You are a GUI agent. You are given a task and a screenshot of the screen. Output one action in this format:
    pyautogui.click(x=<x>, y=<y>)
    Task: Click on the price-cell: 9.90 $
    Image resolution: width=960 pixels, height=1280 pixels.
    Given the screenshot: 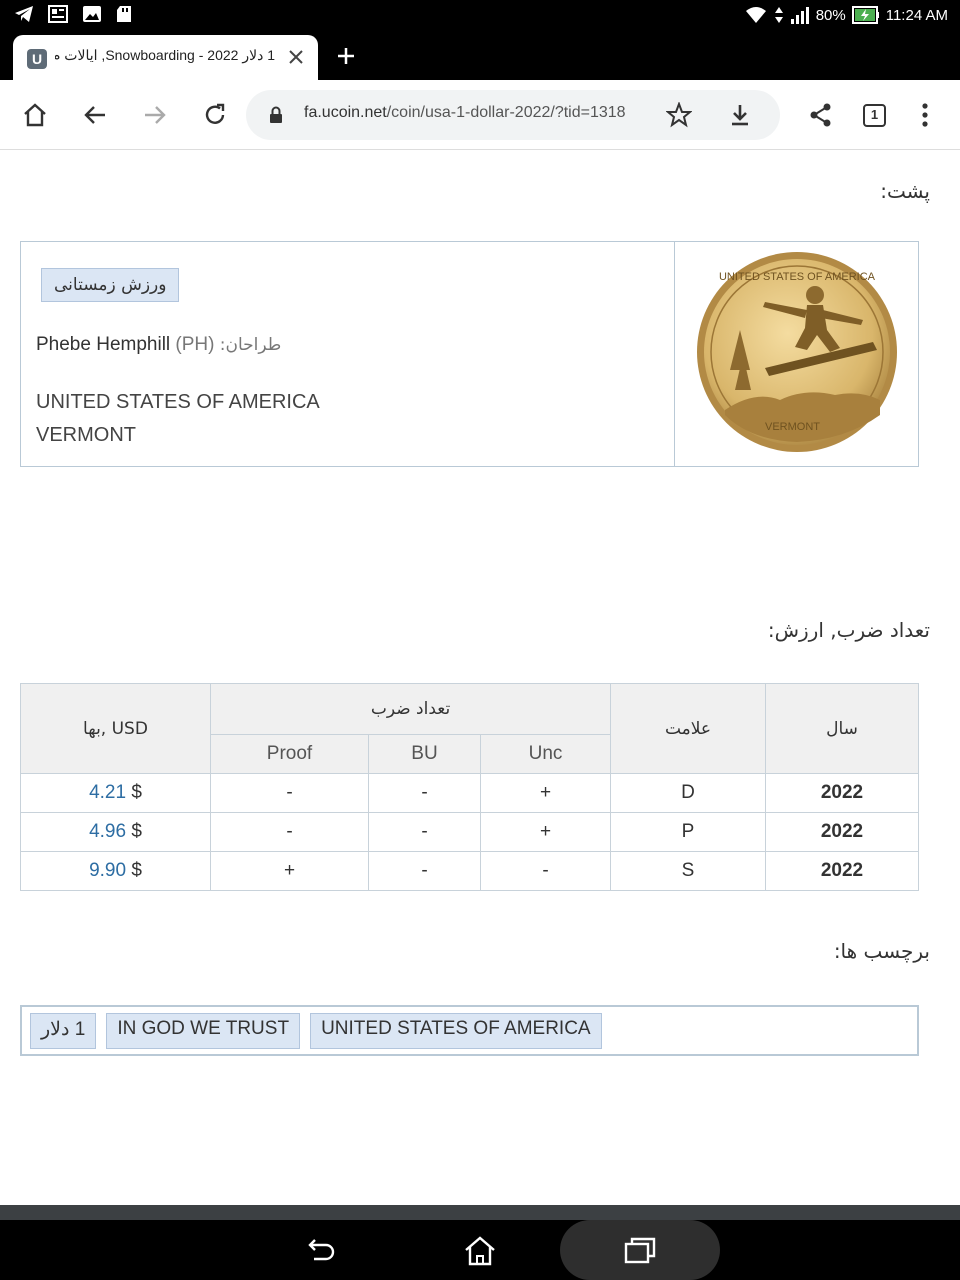 What is the action you would take?
    pyautogui.click(x=115, y=871)
    